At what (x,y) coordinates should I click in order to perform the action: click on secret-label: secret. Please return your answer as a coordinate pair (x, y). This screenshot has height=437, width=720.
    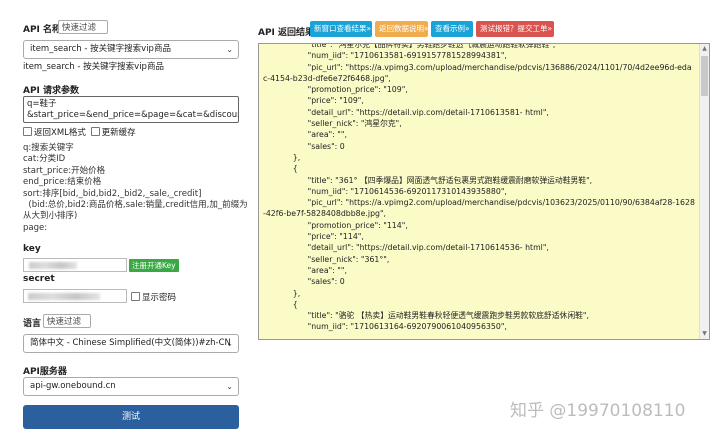
    Looking at the image, I should click on (39, 279).